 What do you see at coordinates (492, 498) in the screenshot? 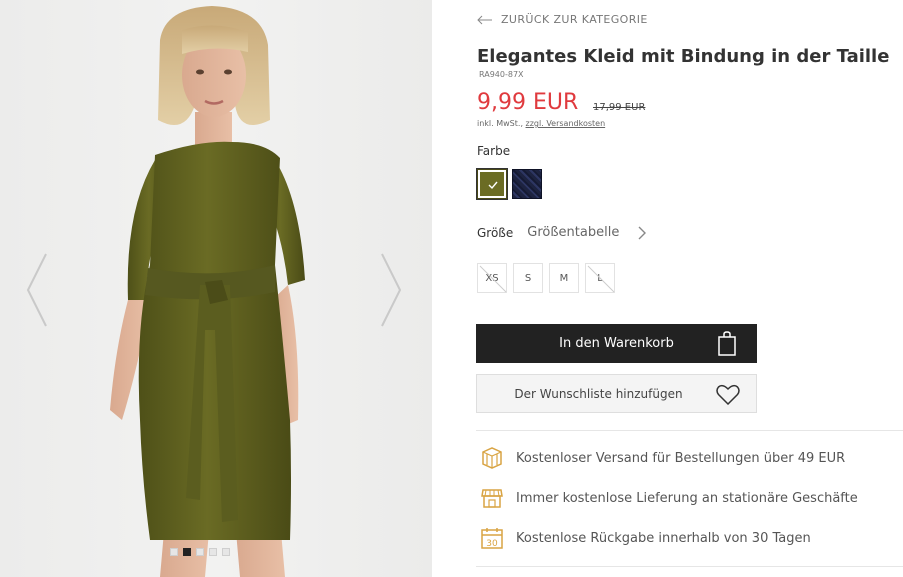
I see `store-icon` at bounding box center [492, 498].